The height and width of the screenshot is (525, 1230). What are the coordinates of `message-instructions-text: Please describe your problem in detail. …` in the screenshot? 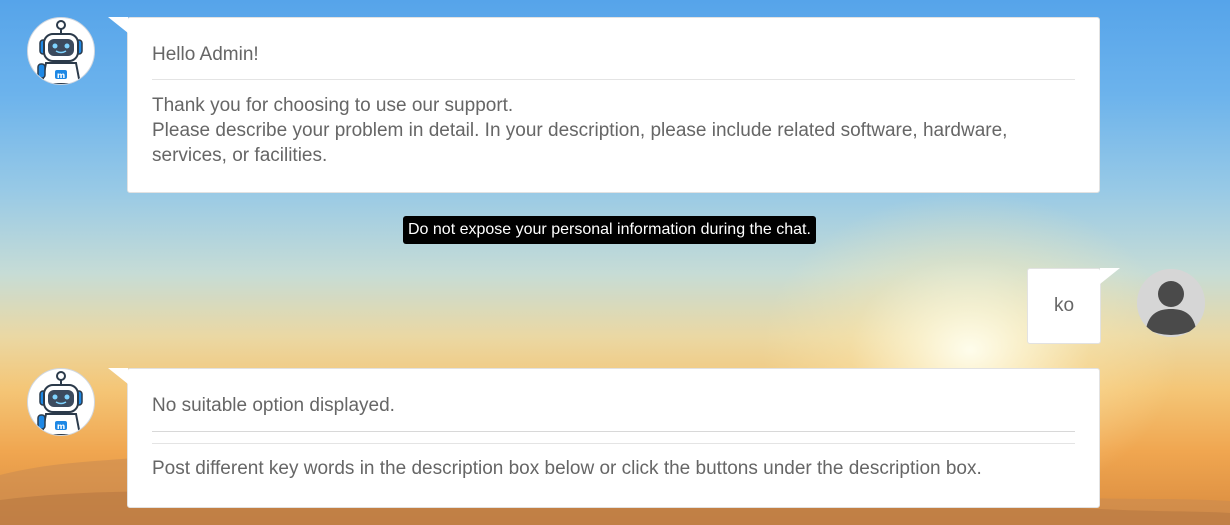 It's located at (580, 143).